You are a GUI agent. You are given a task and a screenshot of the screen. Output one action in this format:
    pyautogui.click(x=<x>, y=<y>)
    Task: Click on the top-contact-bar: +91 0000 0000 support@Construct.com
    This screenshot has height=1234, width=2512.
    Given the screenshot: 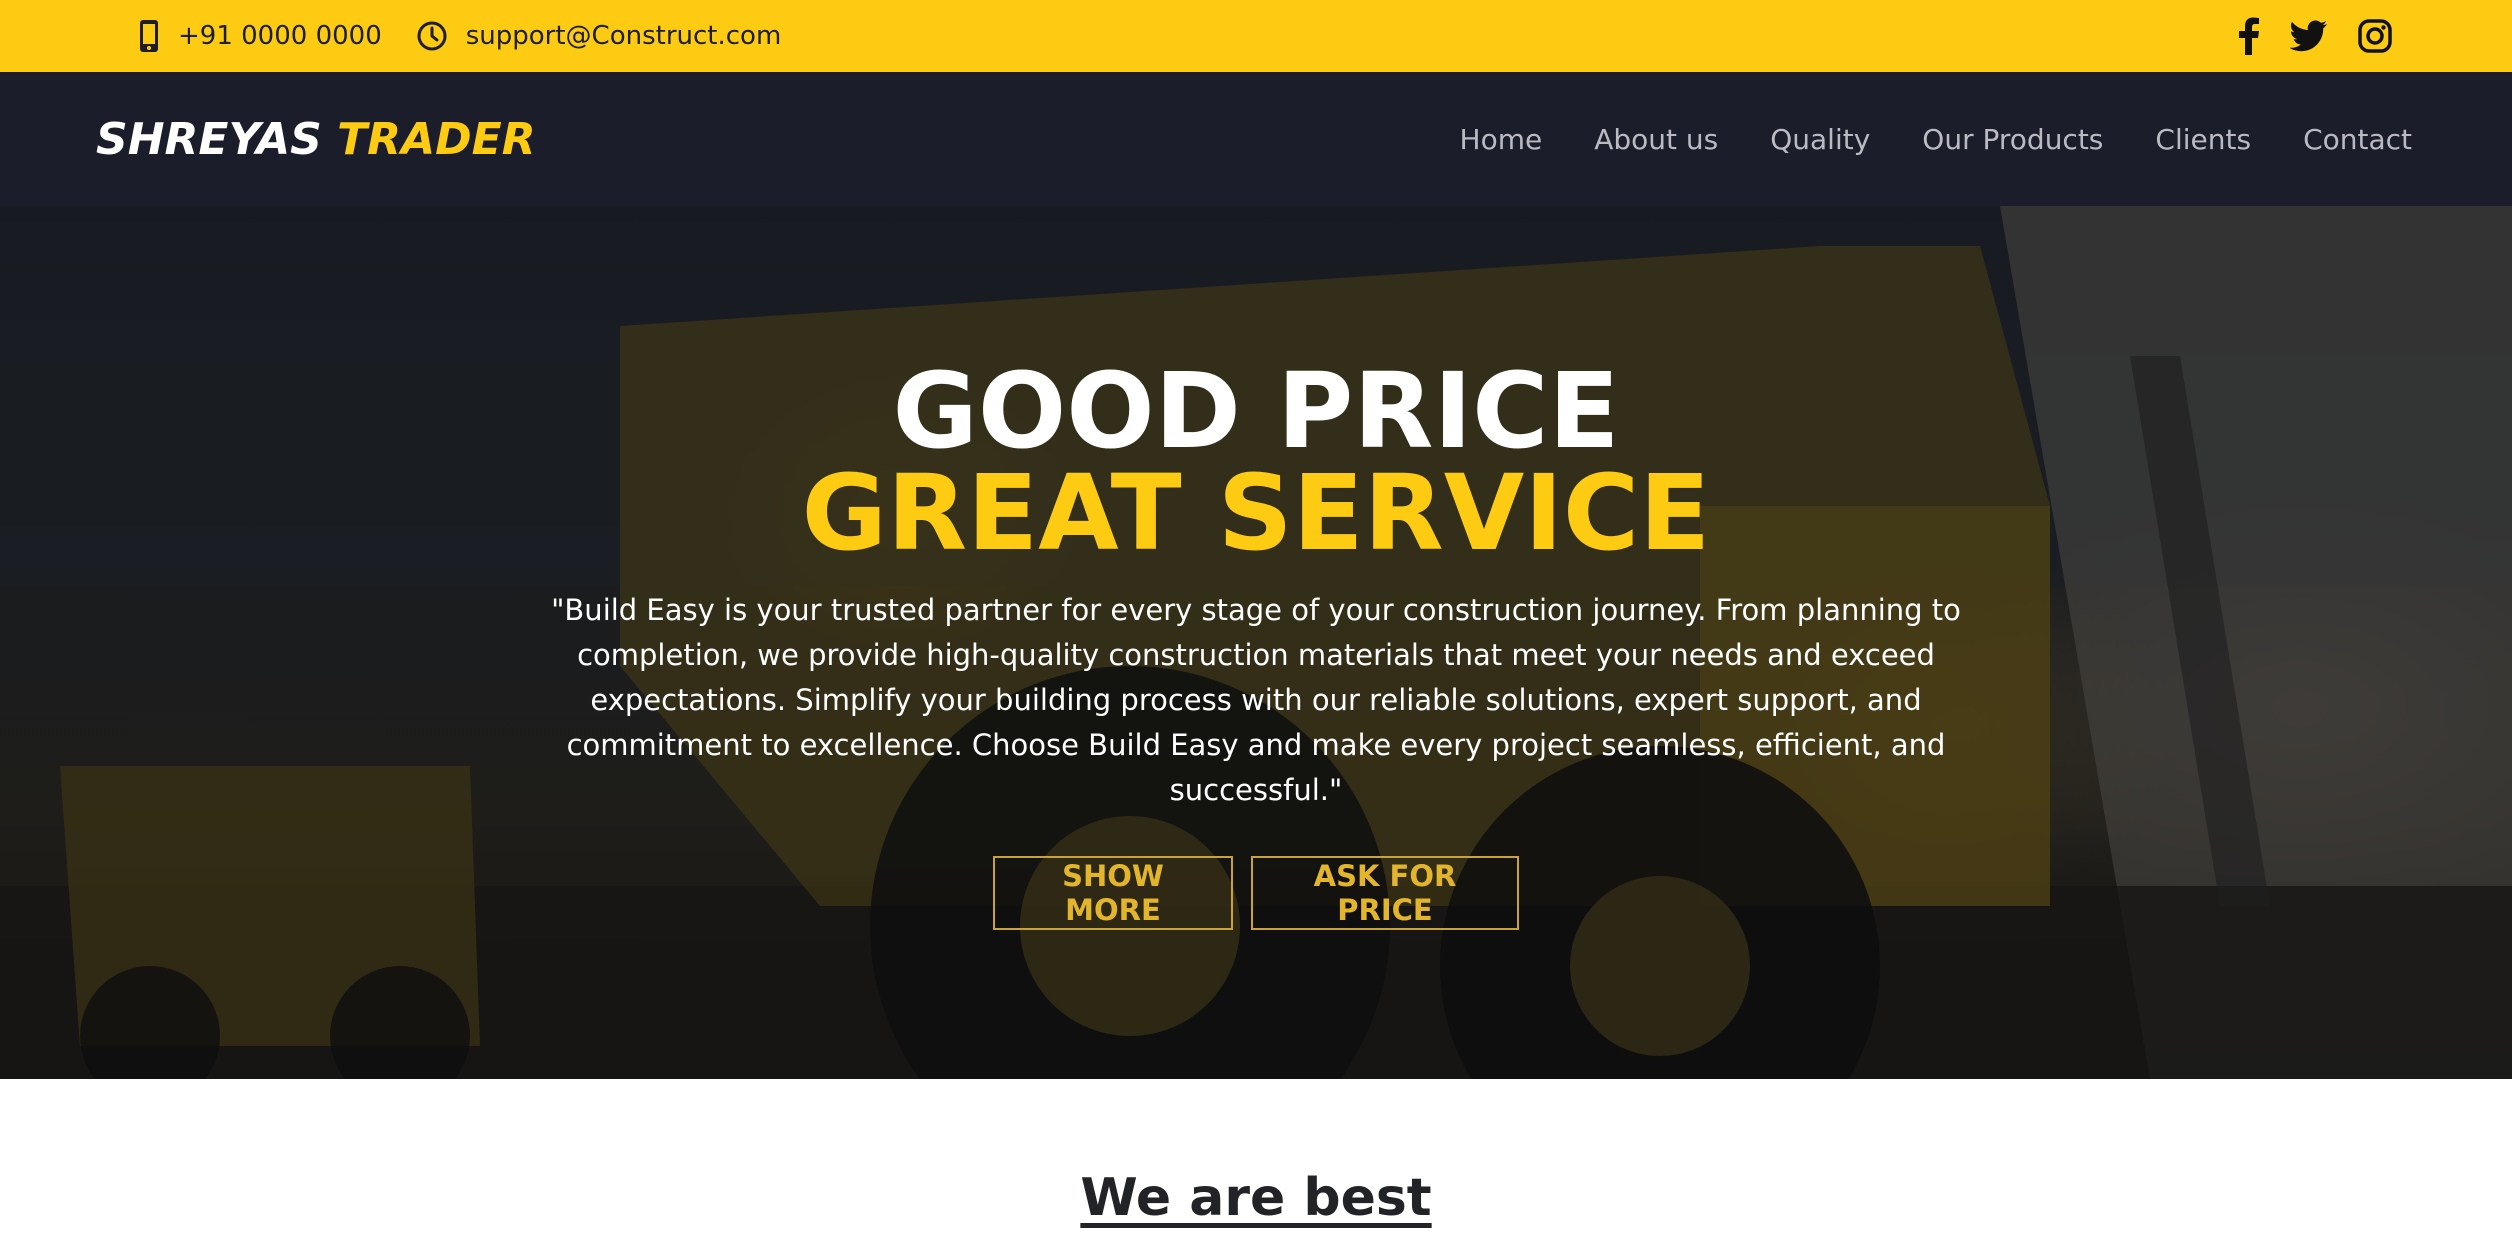 What is the action you would take?
    pyautogui.click(x=1256, y=36)
    